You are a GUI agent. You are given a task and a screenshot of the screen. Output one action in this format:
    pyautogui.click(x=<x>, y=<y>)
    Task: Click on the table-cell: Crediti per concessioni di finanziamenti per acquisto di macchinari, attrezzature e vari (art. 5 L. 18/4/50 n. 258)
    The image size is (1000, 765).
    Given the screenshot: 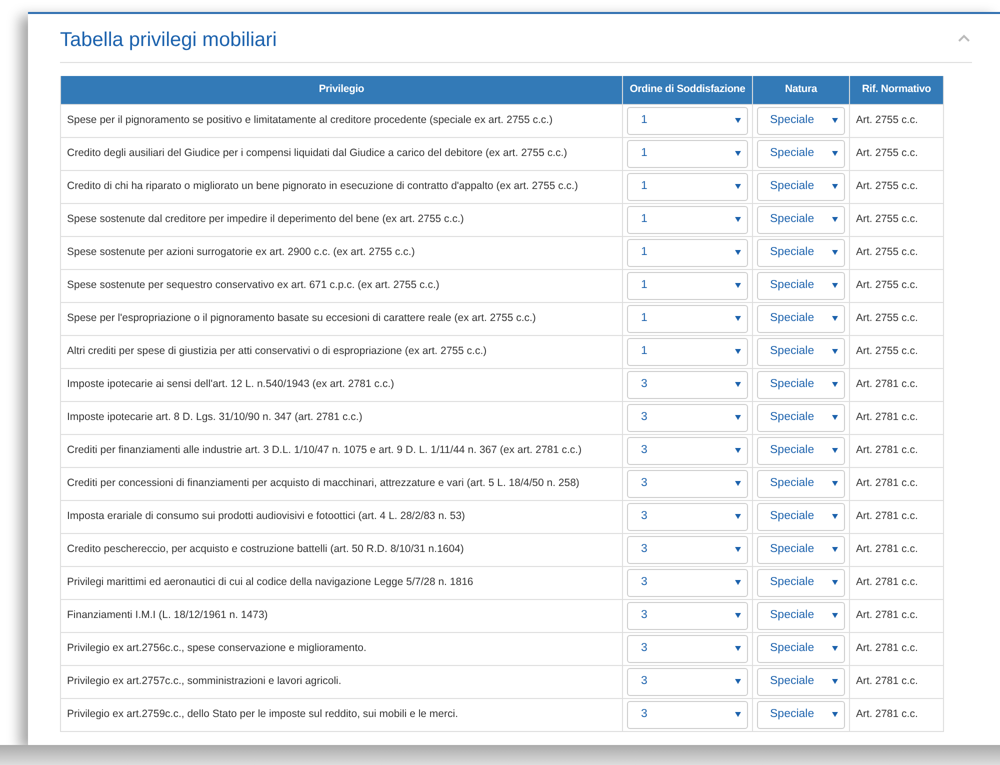 What is the action you would take?
    pyautogui.click(x=341, y=483)
    